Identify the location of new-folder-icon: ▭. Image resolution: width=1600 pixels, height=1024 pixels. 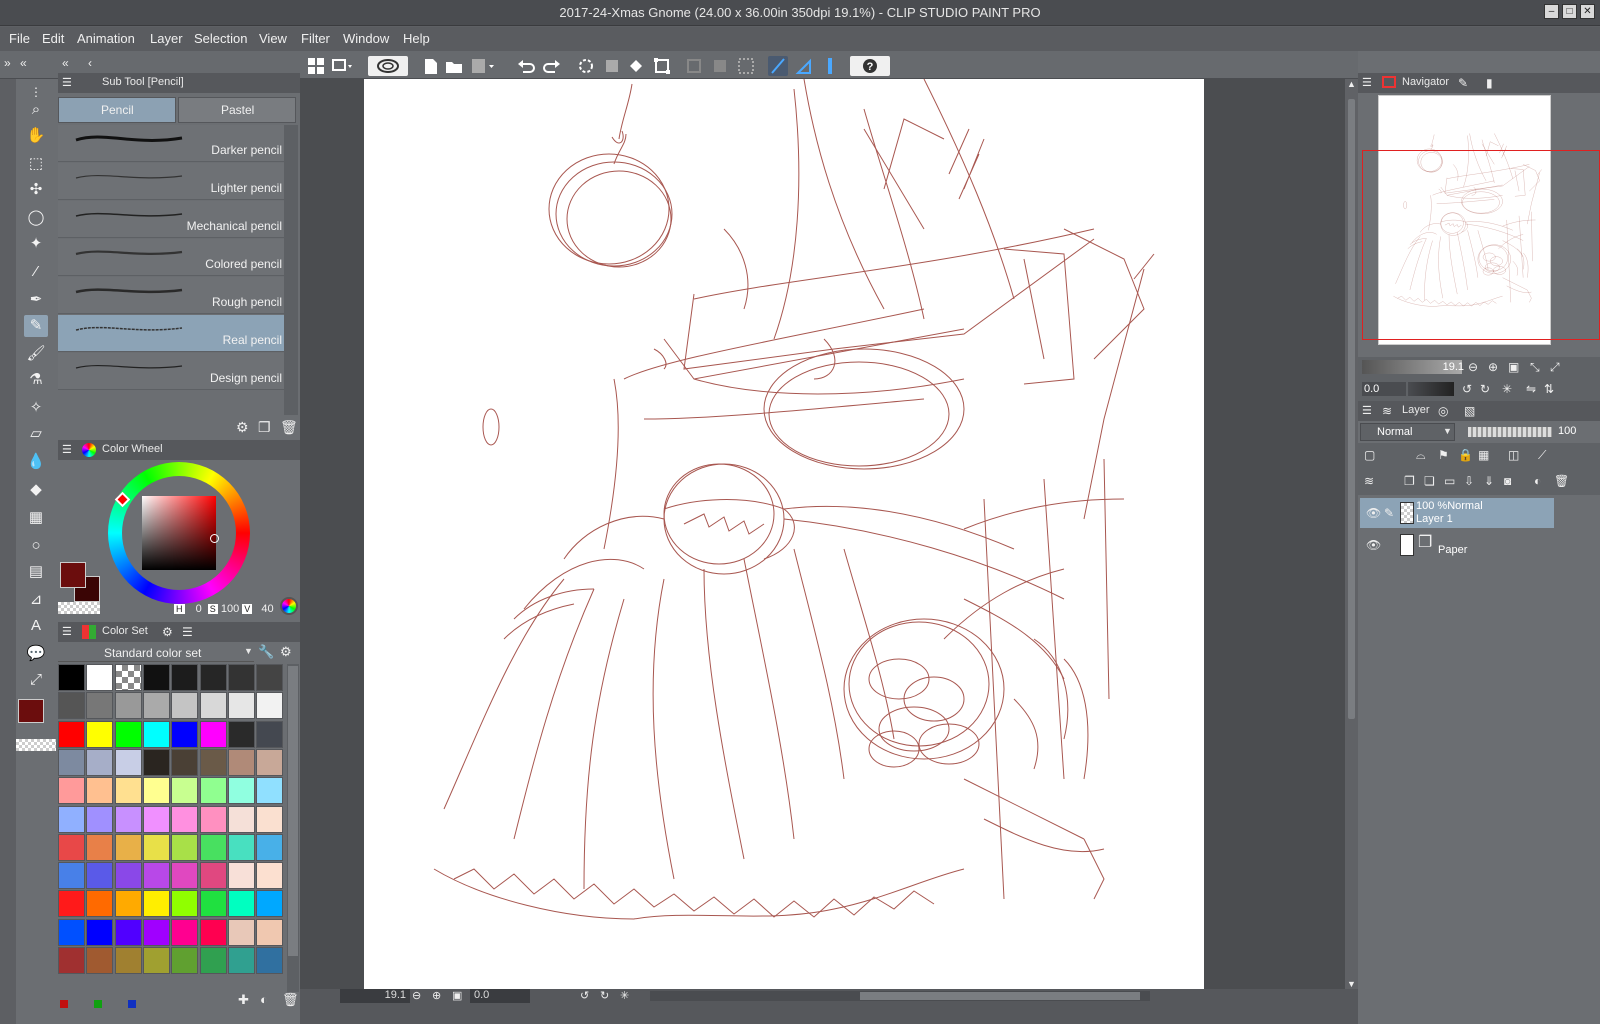
(1449, 481).